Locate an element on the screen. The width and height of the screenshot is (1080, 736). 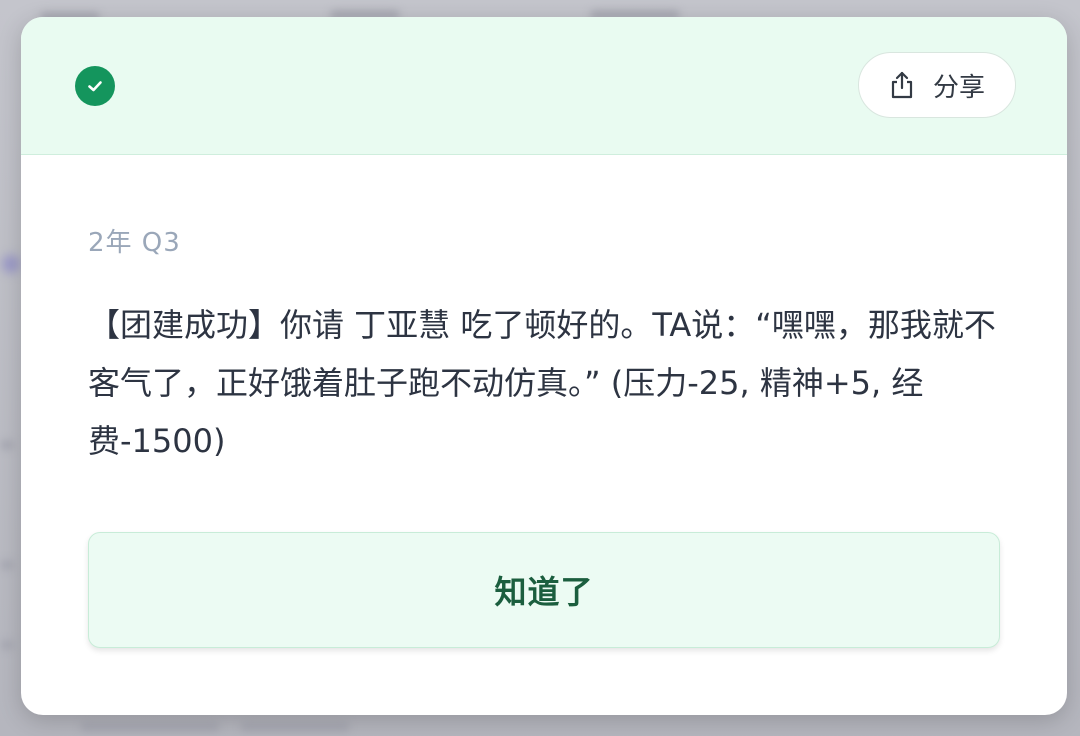
acknowledge-button: 知道了 is located at coordinates (544, 590).